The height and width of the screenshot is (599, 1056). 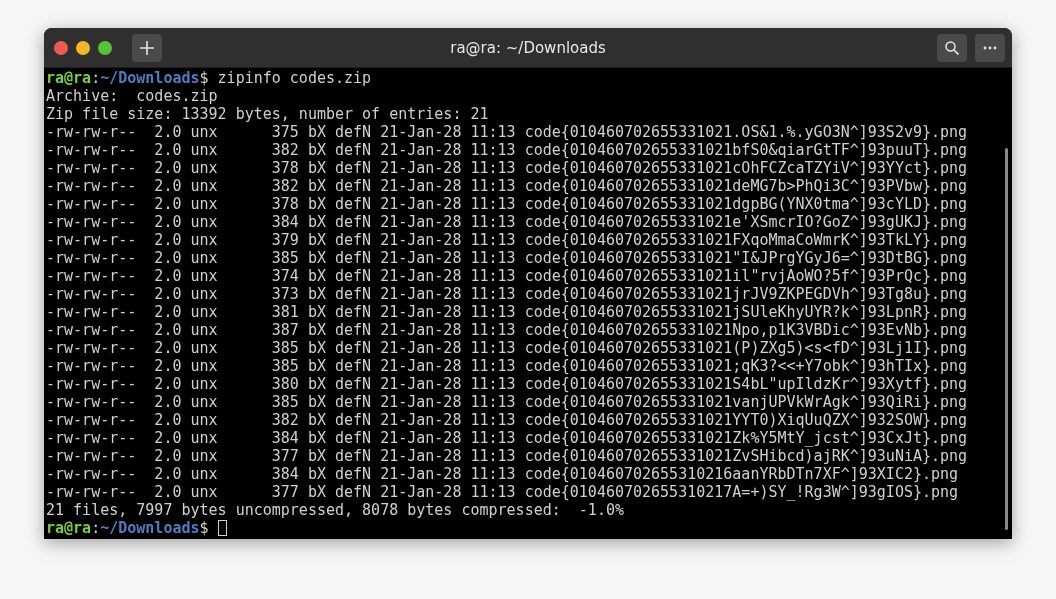 I want to click on search-icon, so click(x=952, y=47).